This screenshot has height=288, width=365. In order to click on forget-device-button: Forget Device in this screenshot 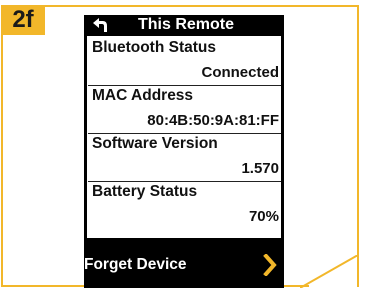, I will do `click(184, 265)`.